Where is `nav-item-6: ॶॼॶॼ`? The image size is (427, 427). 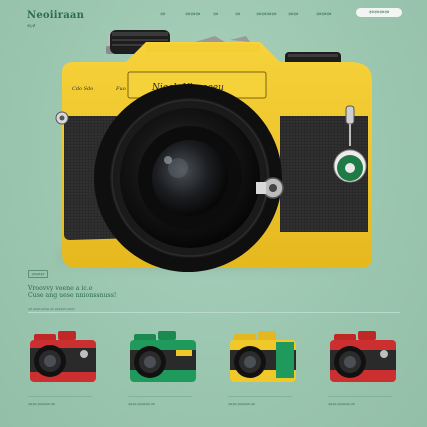
nav-item-6: ॶॼॶॼ is located at coordinates (293, 13).